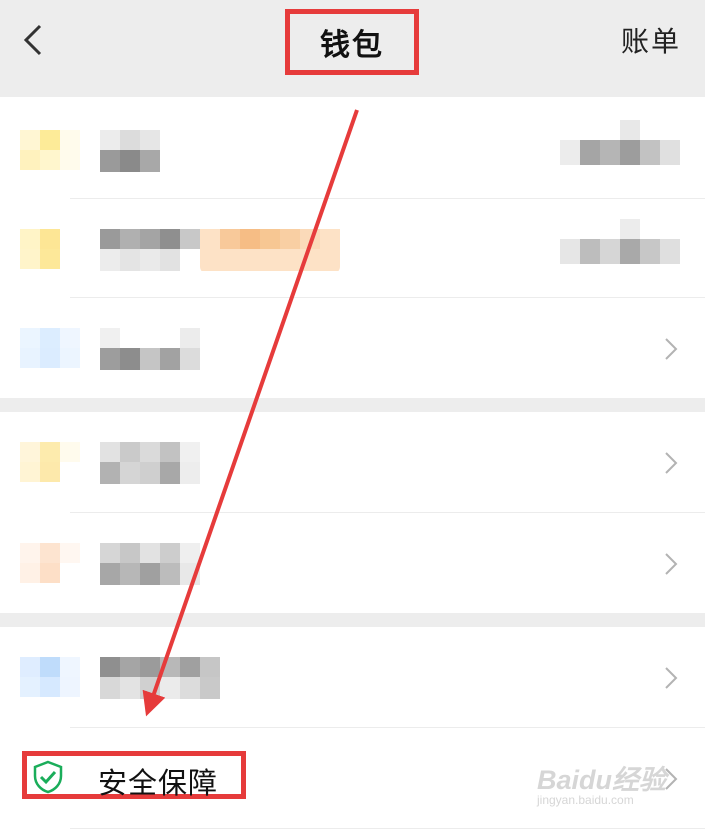  I want to click on back-arrow-icon, so click(34, 40).